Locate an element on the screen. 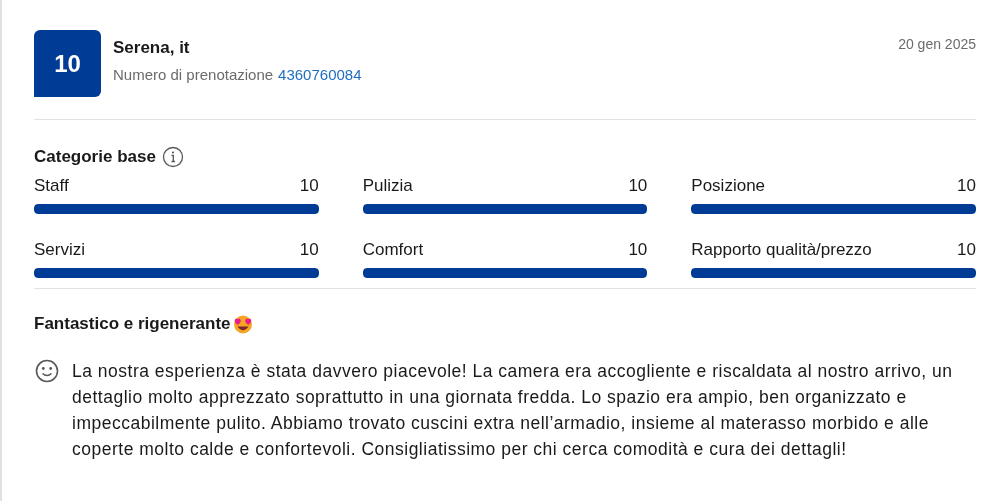  section-title: Categorie base is located at coordinates (95, 157).